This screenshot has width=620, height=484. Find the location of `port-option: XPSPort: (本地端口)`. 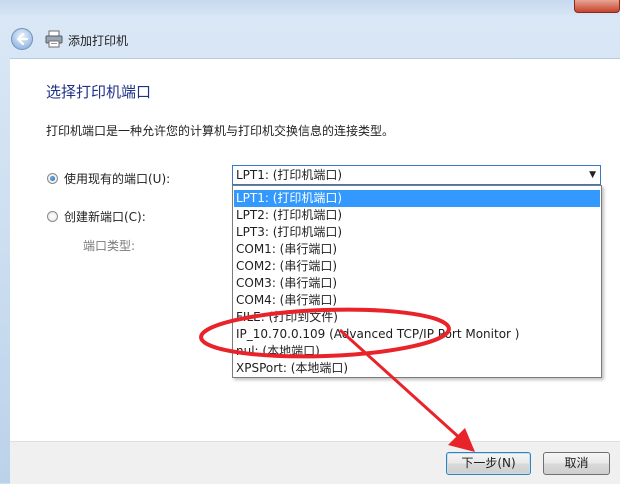

port-option: XPSPort: (本地端口) is located at coordinates (417, 368).